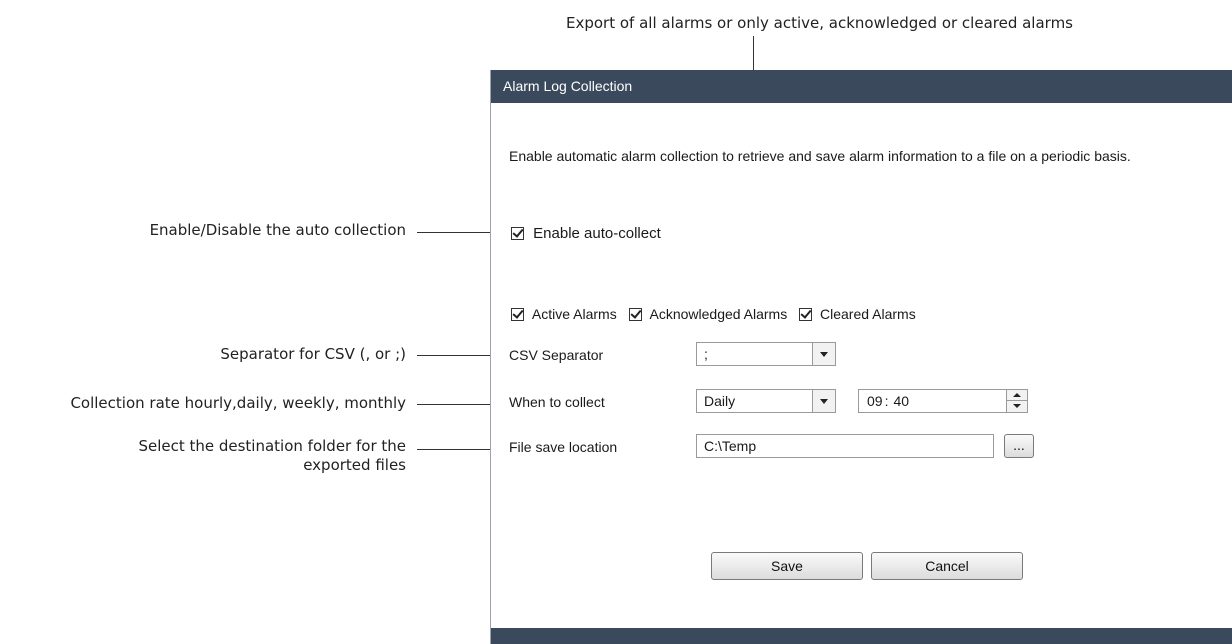 This screenshot has width=1232, height=644. What do you see at coordinates (563, 447) in the screenshot?
I see `file-save-location-label: File save location` at bounding box center [563, 447].